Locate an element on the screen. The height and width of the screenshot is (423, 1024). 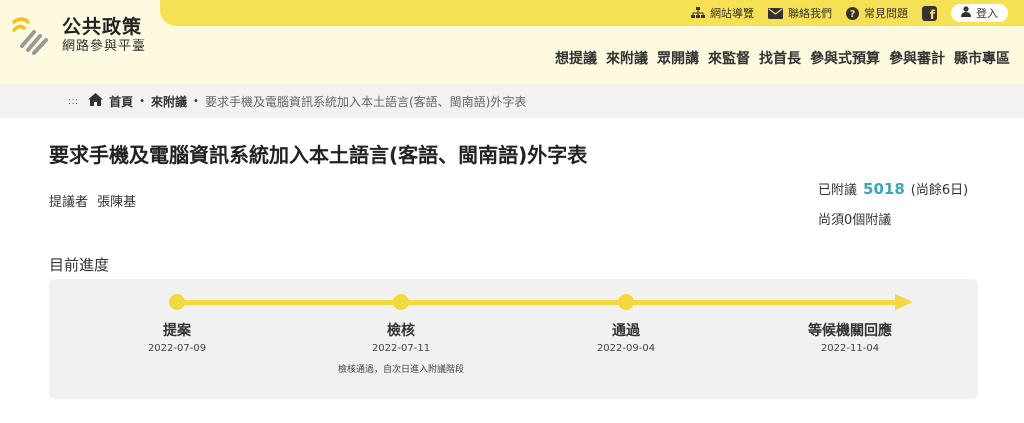
login-button: 登入 is located at coordinates (979, 13).